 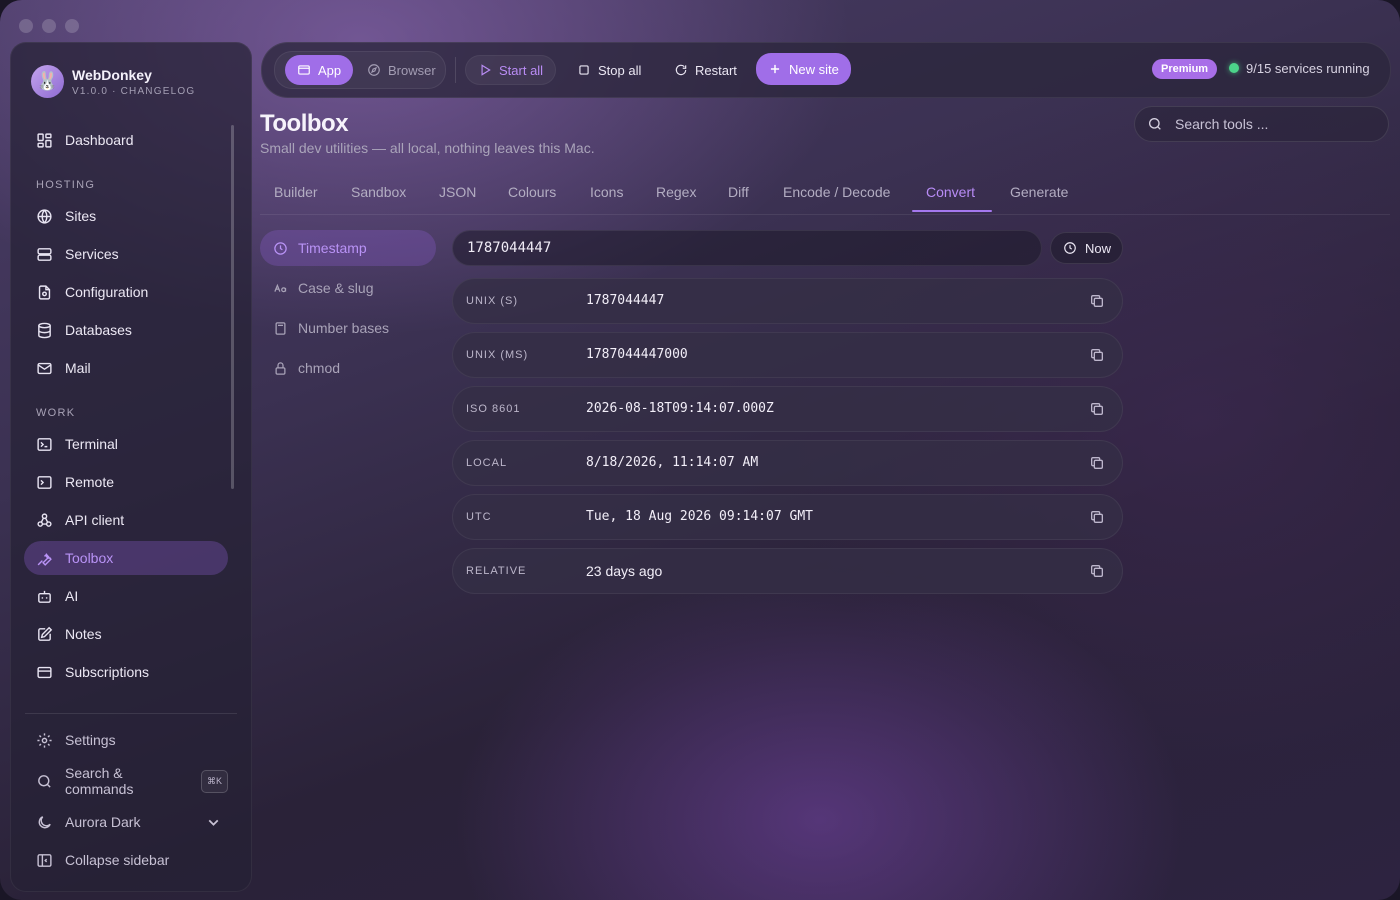 I want to click on sidebar-item-dashboard: Dashboard, so click(x=126, y=140).